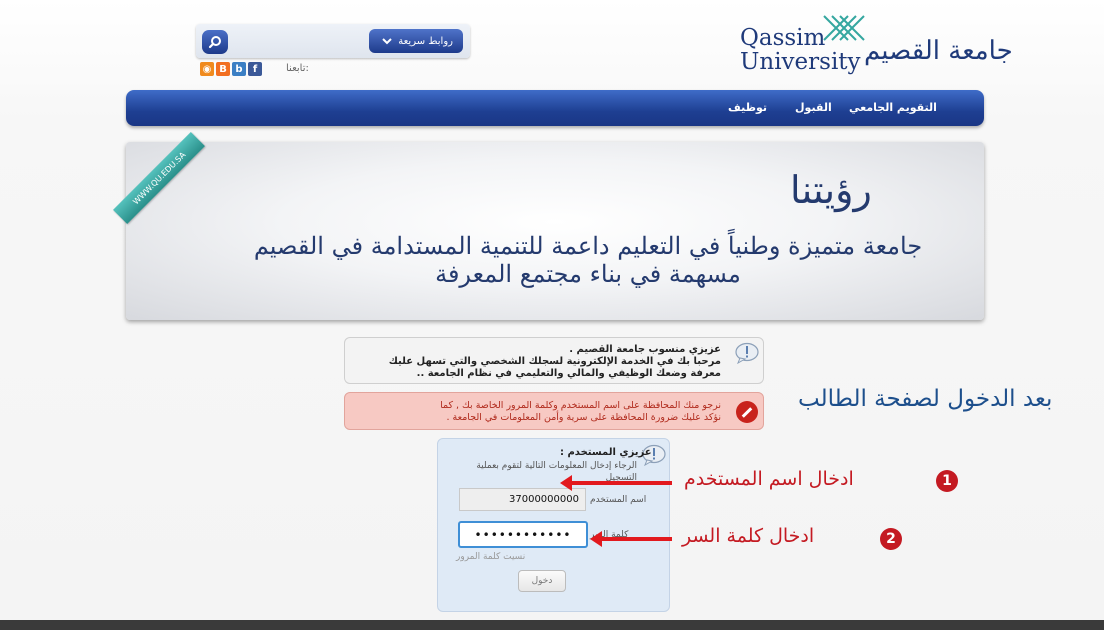 Image resolution: width=1104 pixels, height=630 pixels. What do you see at coordinates (800, 62) in the screenshot?
I see `logo-line-2: University` at bounding box center [800, 62].